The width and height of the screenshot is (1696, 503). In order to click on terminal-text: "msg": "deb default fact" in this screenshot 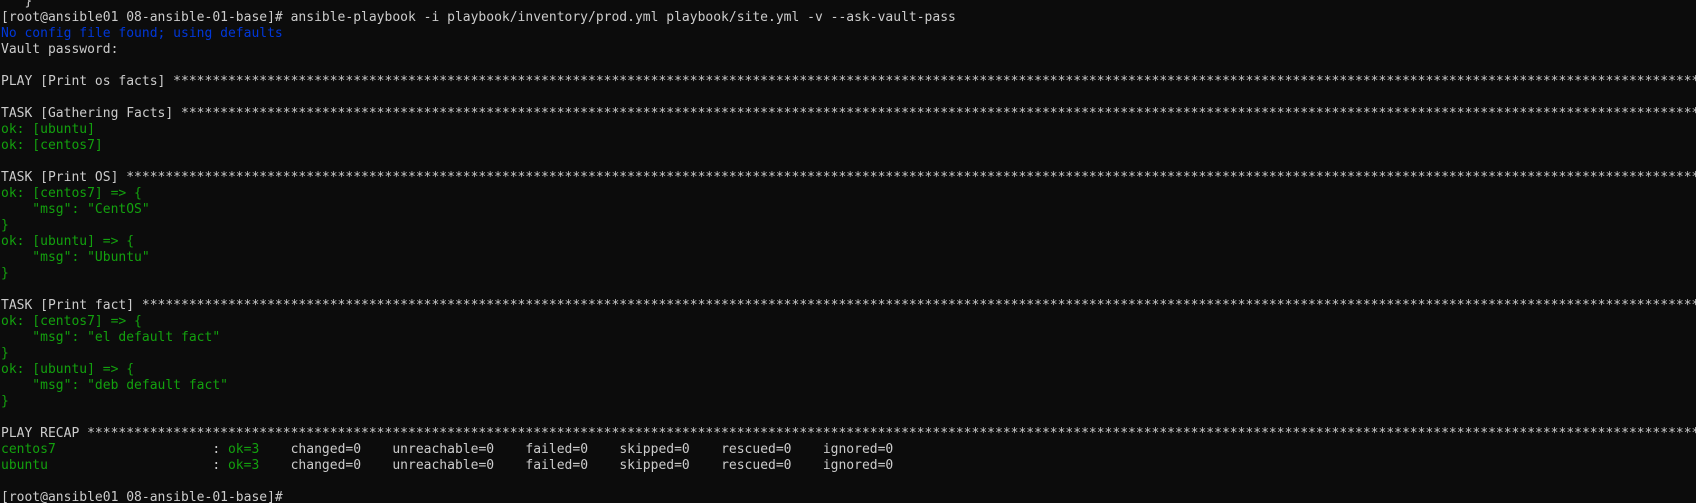, I will do `click(114, 385)`.